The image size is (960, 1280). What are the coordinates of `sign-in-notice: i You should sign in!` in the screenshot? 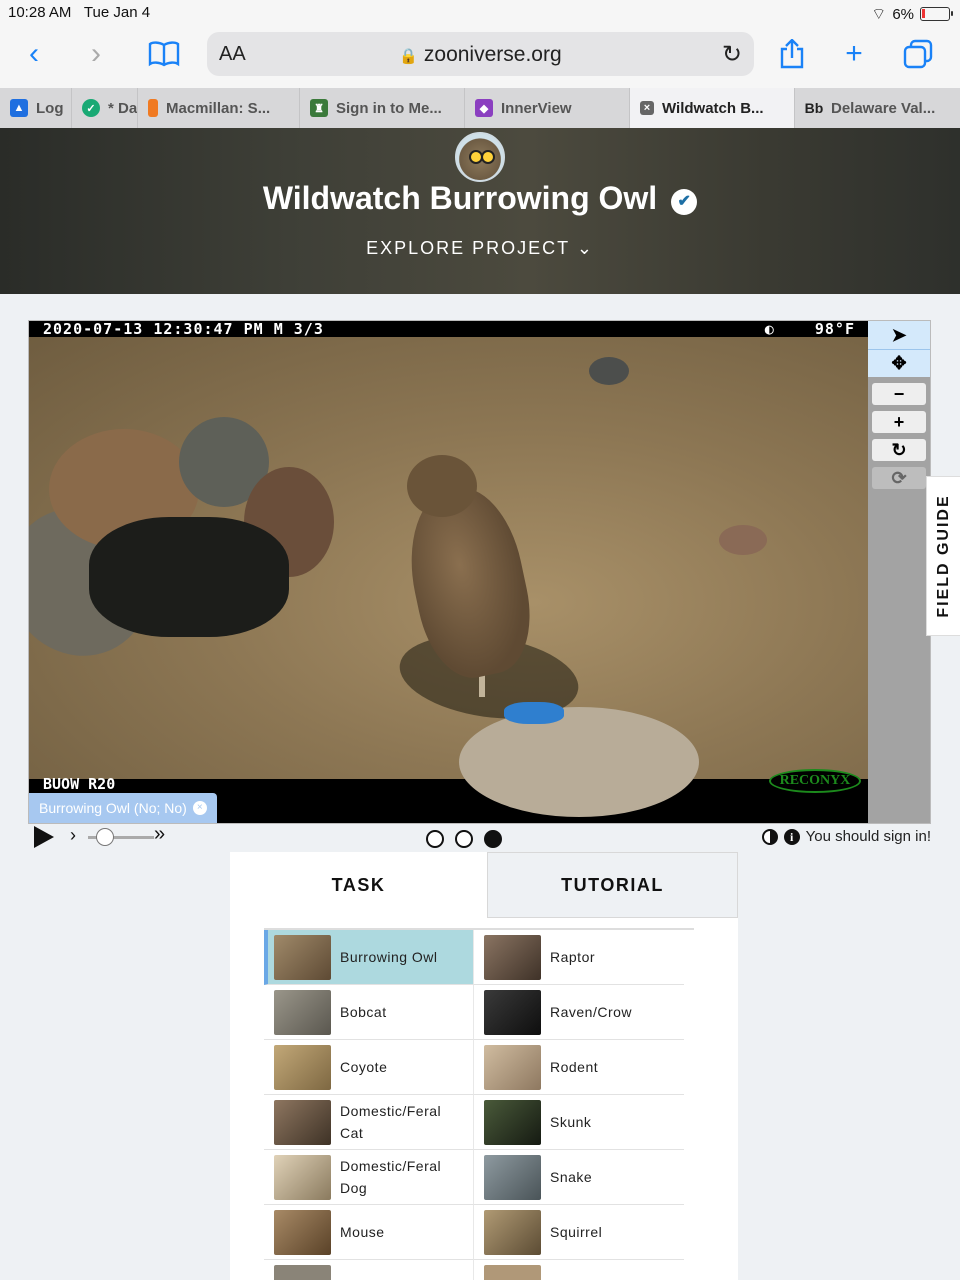 It's located at (846, 836).